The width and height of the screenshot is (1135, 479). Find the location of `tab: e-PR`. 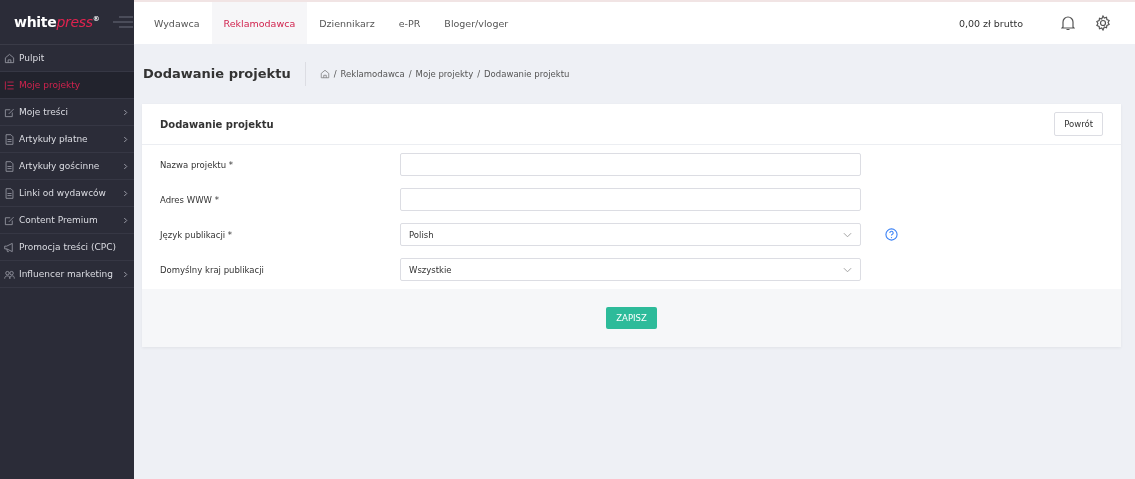

tab: e-PR is located at coordinates (409, 23).